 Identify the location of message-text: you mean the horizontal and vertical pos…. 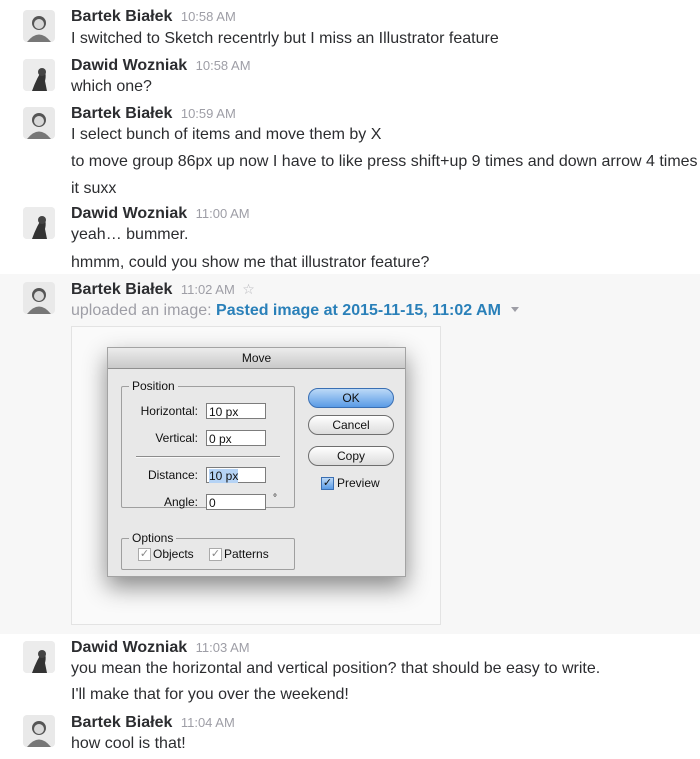
(336, 668).